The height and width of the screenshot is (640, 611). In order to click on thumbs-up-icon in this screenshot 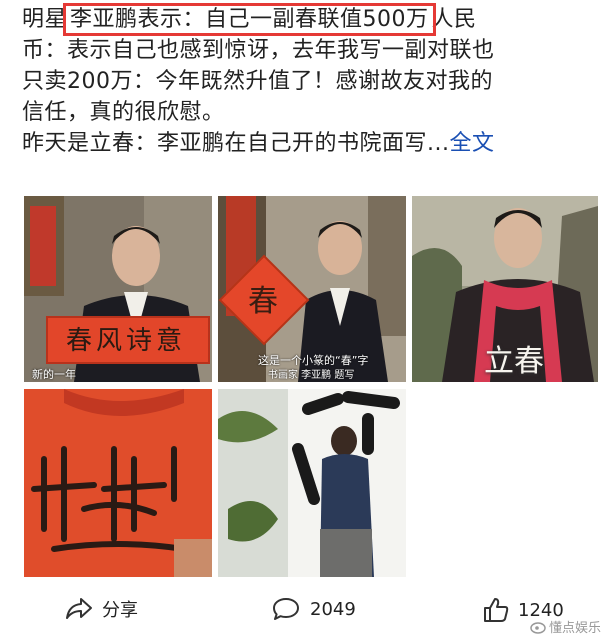, I will do `click(496, 610)`.